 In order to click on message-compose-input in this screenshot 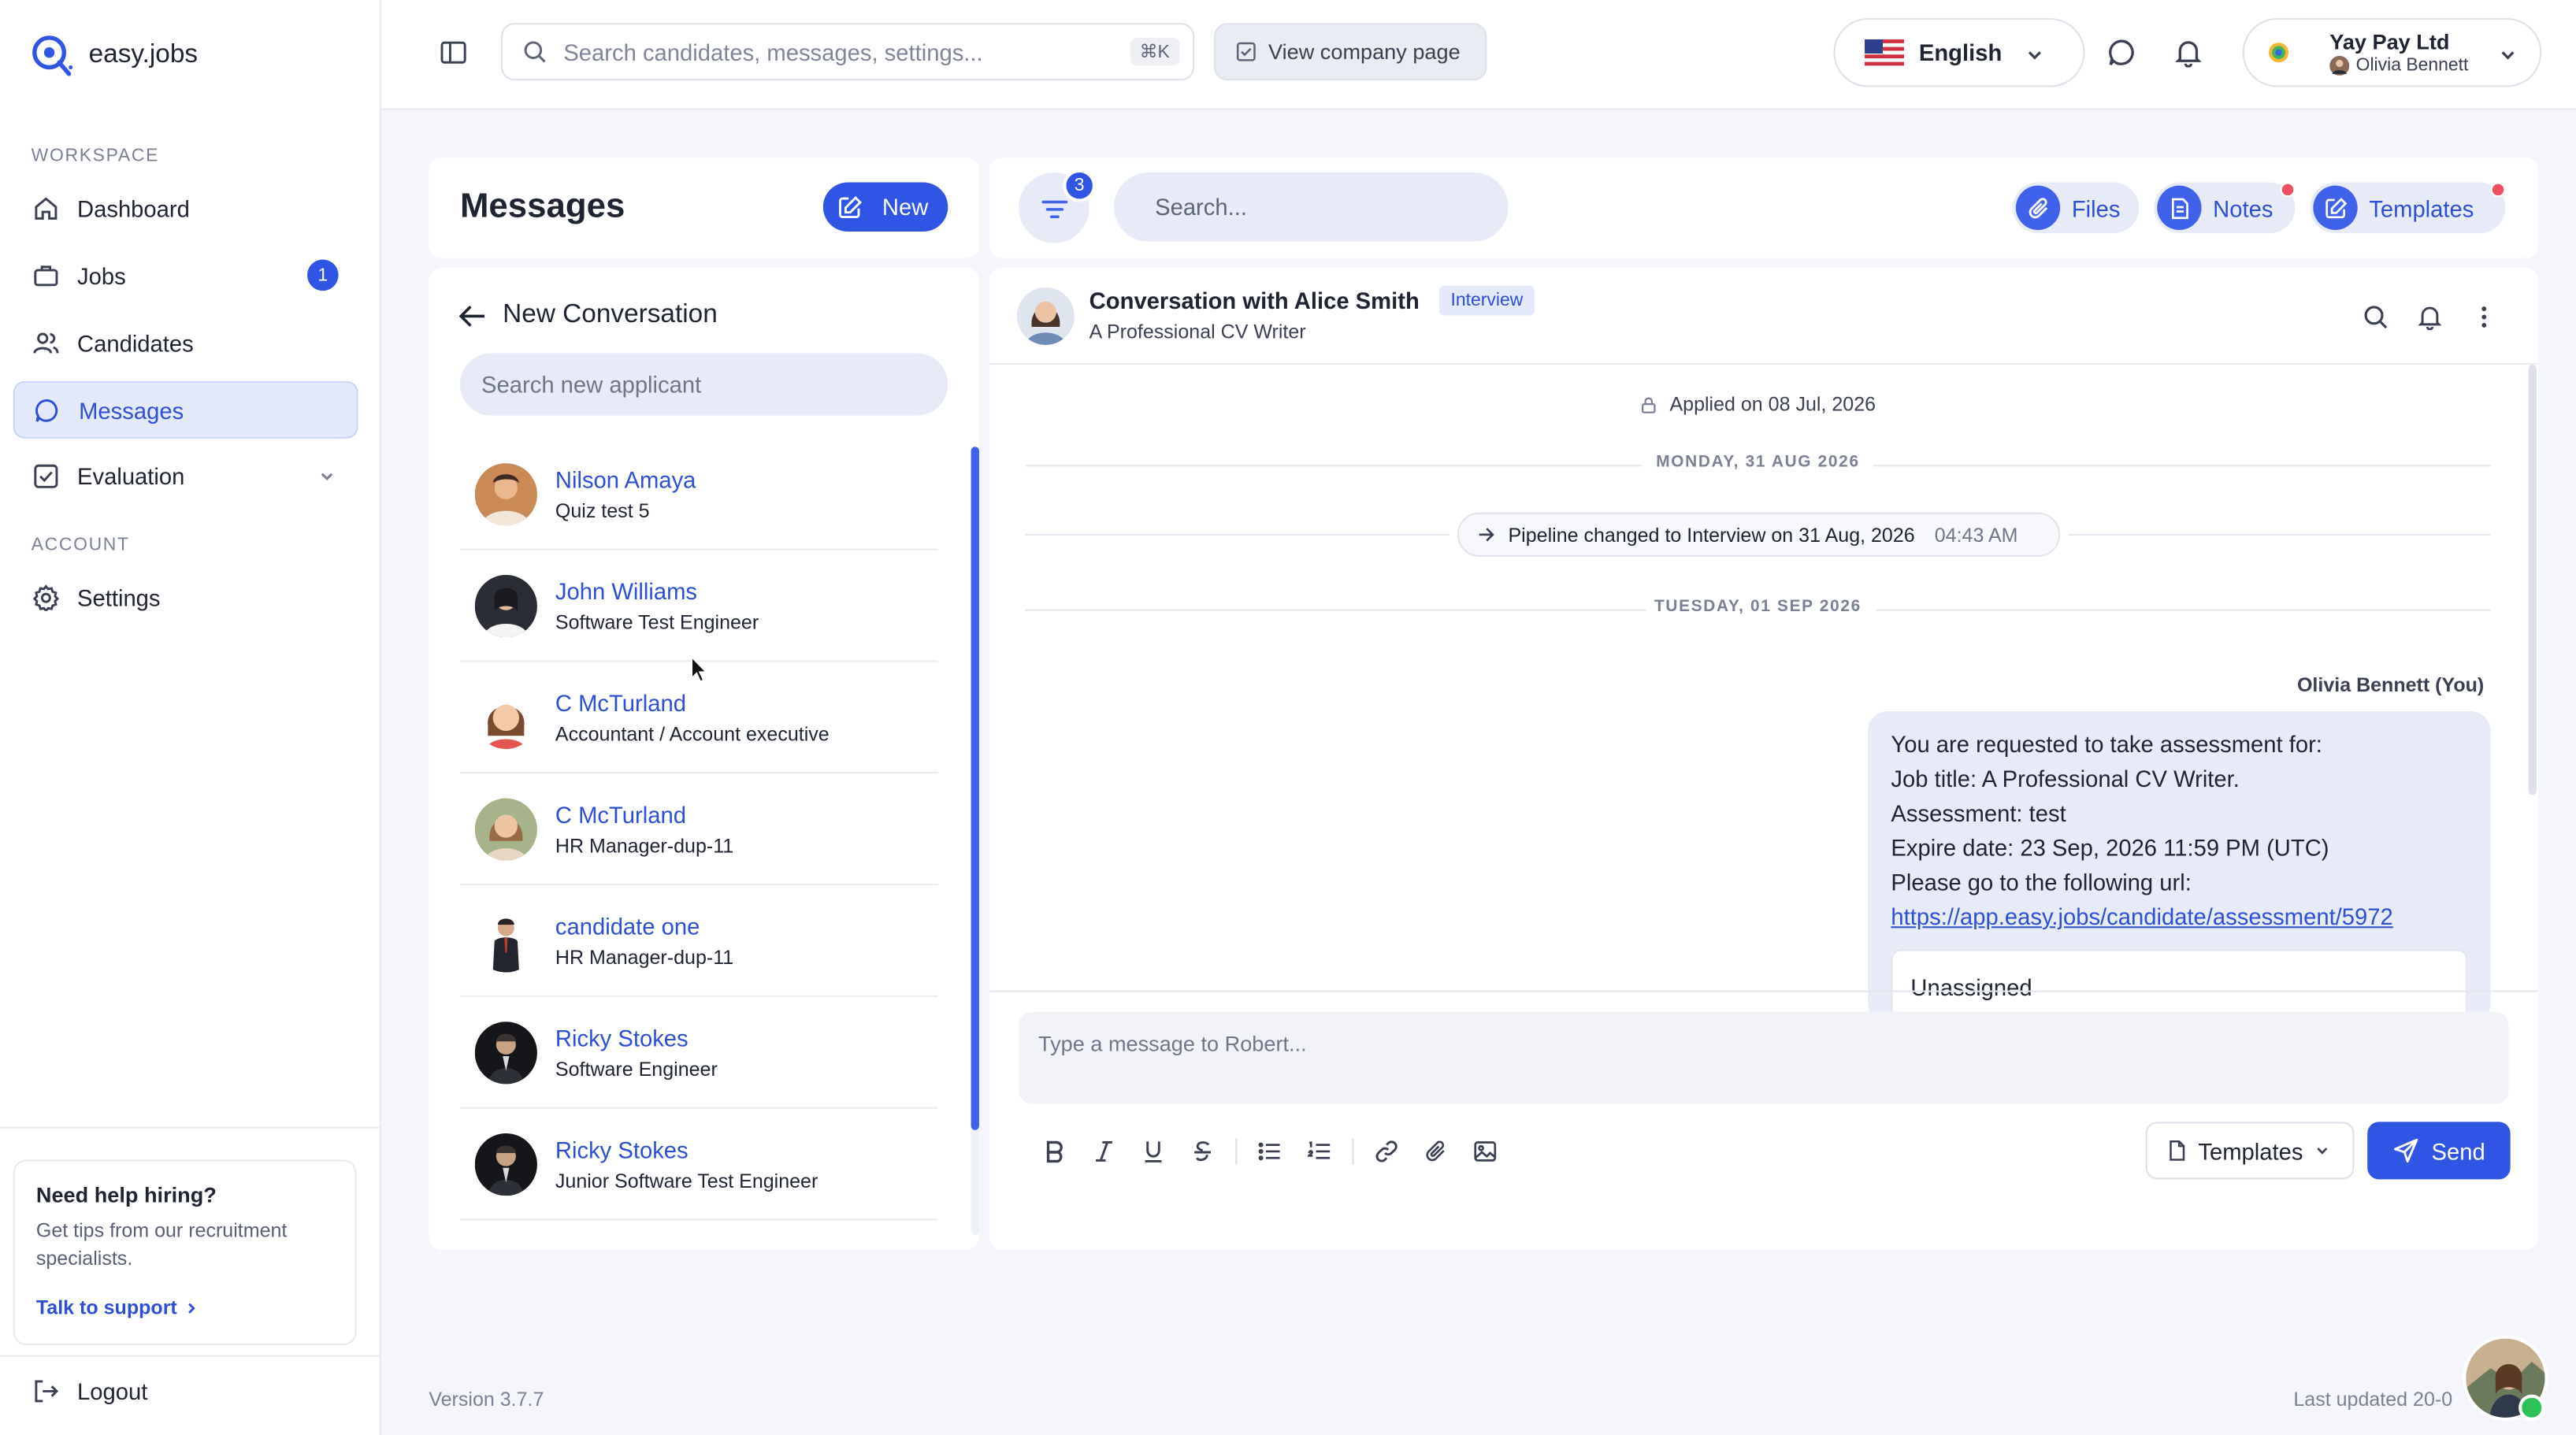, I will do `click(1764, 1057)`.